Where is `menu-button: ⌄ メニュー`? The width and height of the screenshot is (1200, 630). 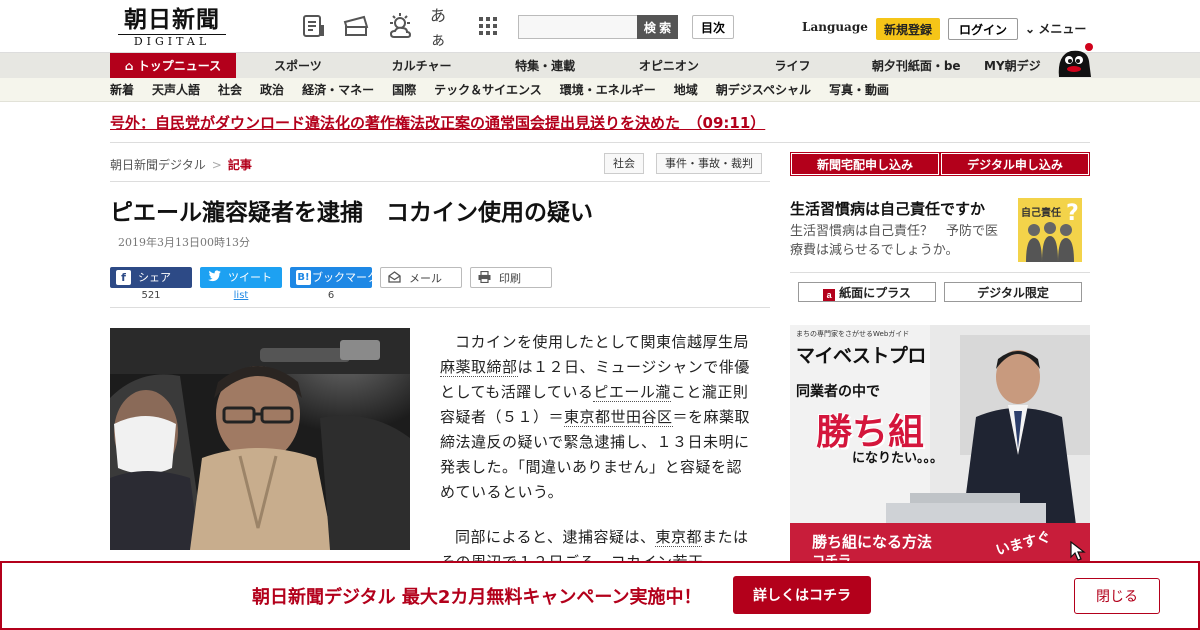 menu-button: ⌄ メニュー is located at coordinates (1055, 28).